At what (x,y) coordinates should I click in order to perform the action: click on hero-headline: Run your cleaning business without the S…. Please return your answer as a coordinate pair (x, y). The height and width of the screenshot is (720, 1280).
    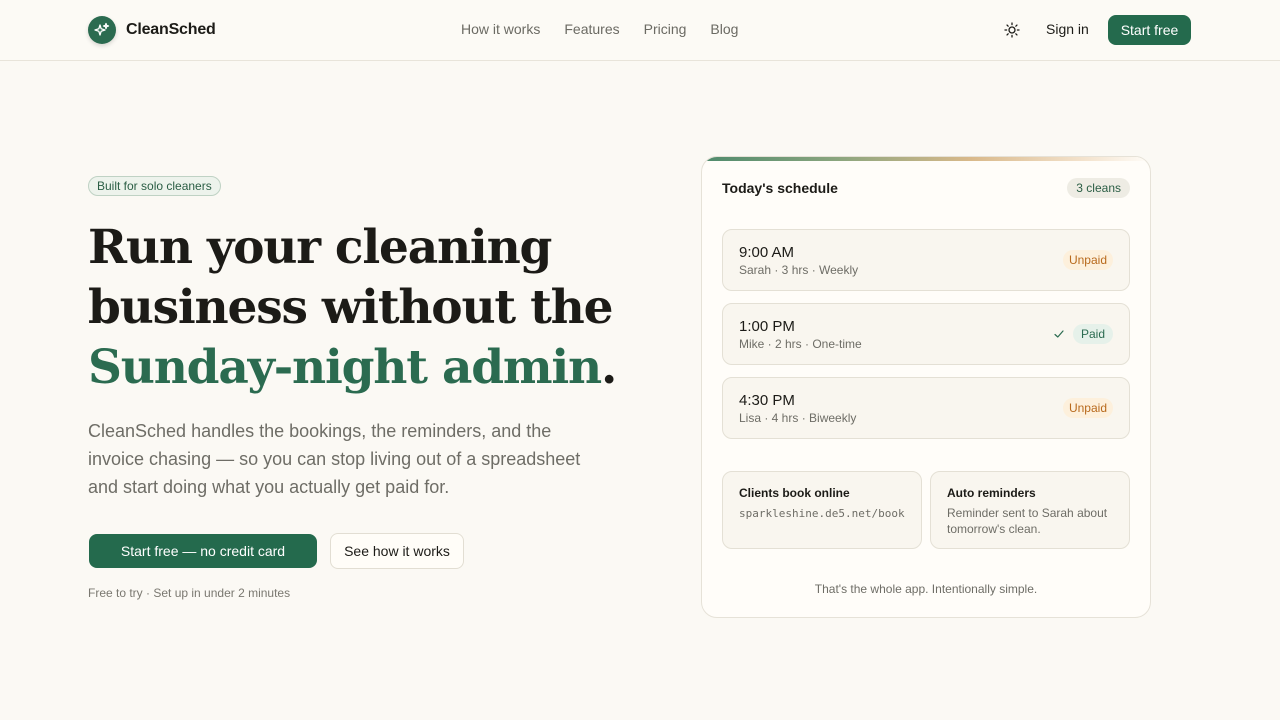
    Looking at the image, I should click on (368, 308).